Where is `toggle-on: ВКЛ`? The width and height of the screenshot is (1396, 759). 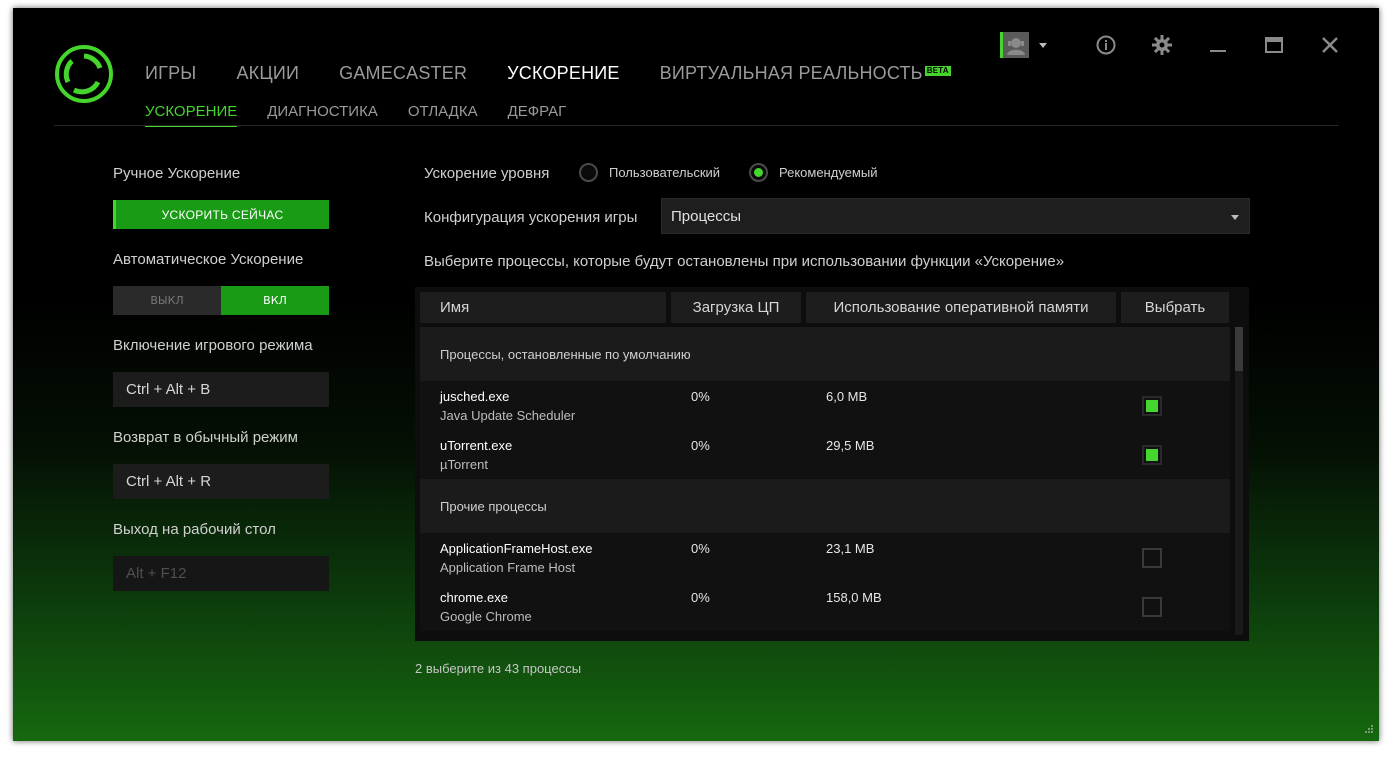 toggle-on: ВКЛ is located at coordinates (275, 300).